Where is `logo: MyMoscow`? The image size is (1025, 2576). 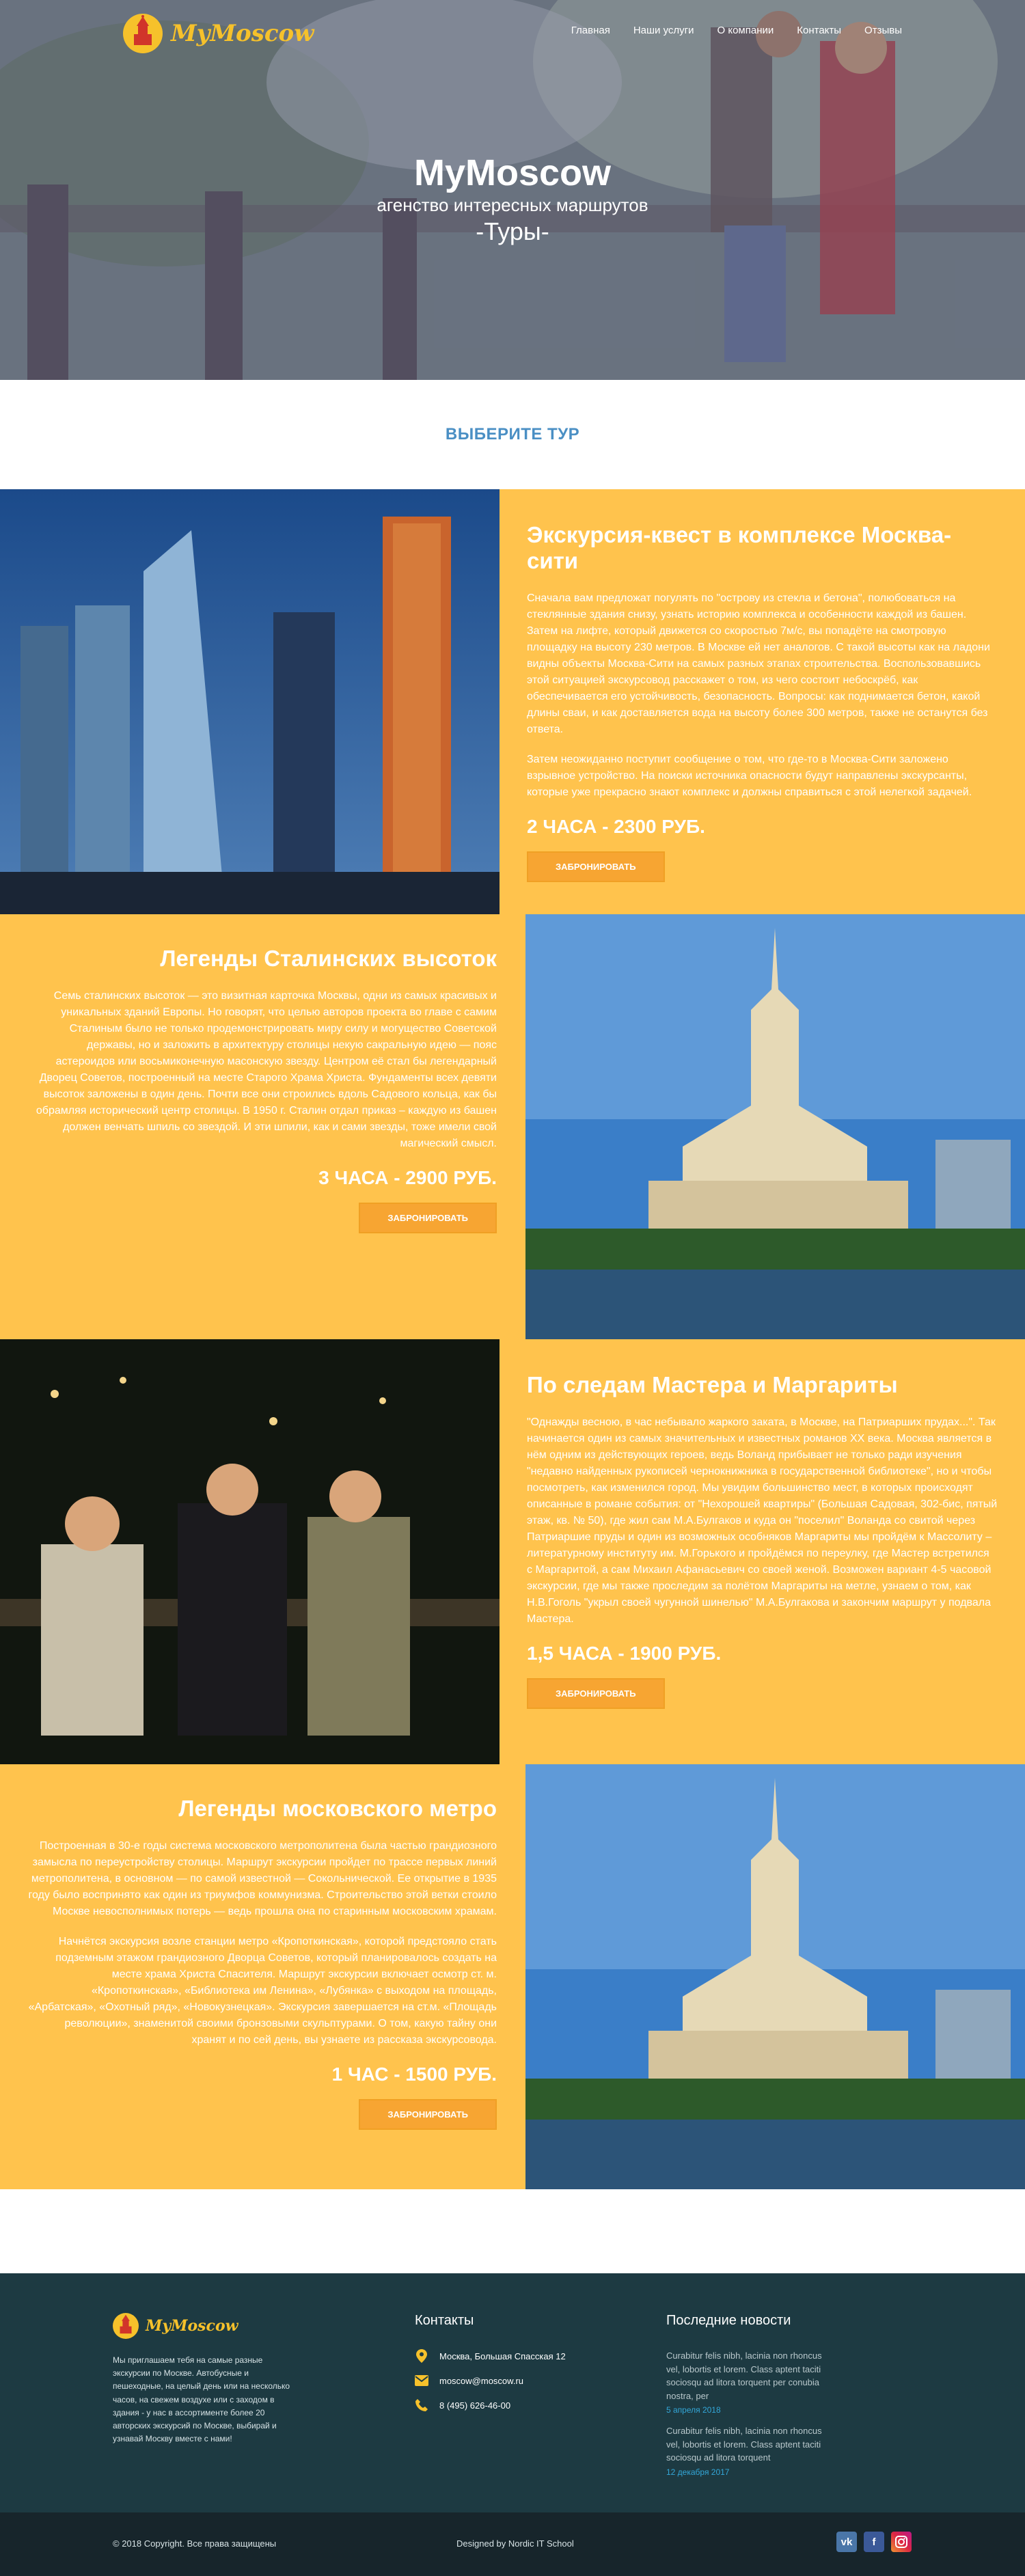 logo: MyMoscow is located at coordinates (218, 33).